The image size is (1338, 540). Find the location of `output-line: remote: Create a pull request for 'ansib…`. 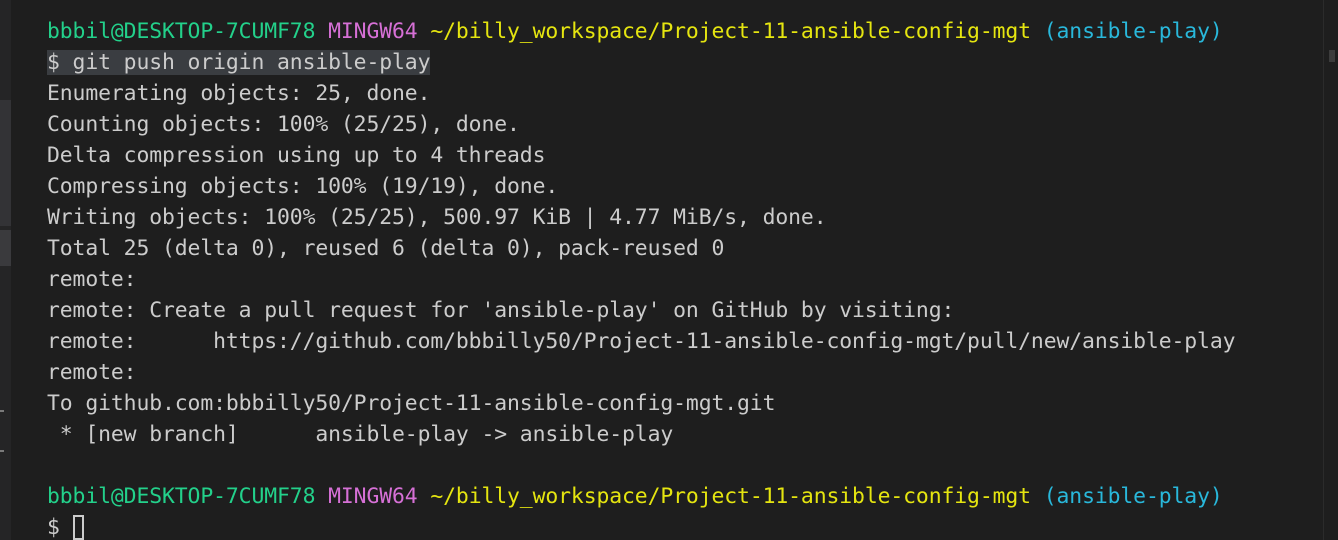

output-line: remote: Create a pull request for 'ansib… is located at coordinates (501, 310).